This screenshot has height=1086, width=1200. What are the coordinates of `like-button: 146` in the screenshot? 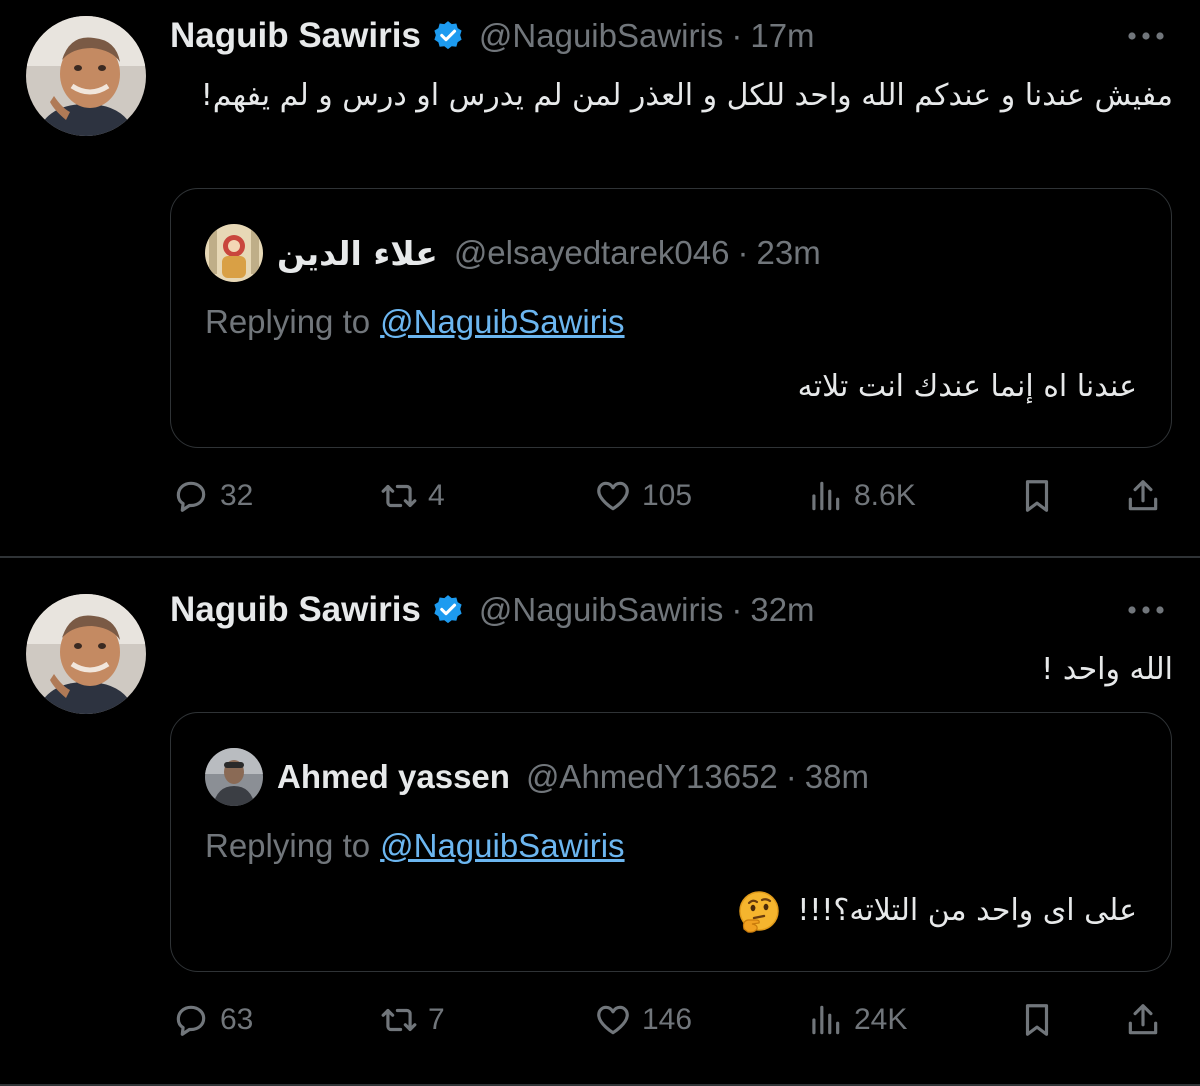 It's located at (643, 1020).